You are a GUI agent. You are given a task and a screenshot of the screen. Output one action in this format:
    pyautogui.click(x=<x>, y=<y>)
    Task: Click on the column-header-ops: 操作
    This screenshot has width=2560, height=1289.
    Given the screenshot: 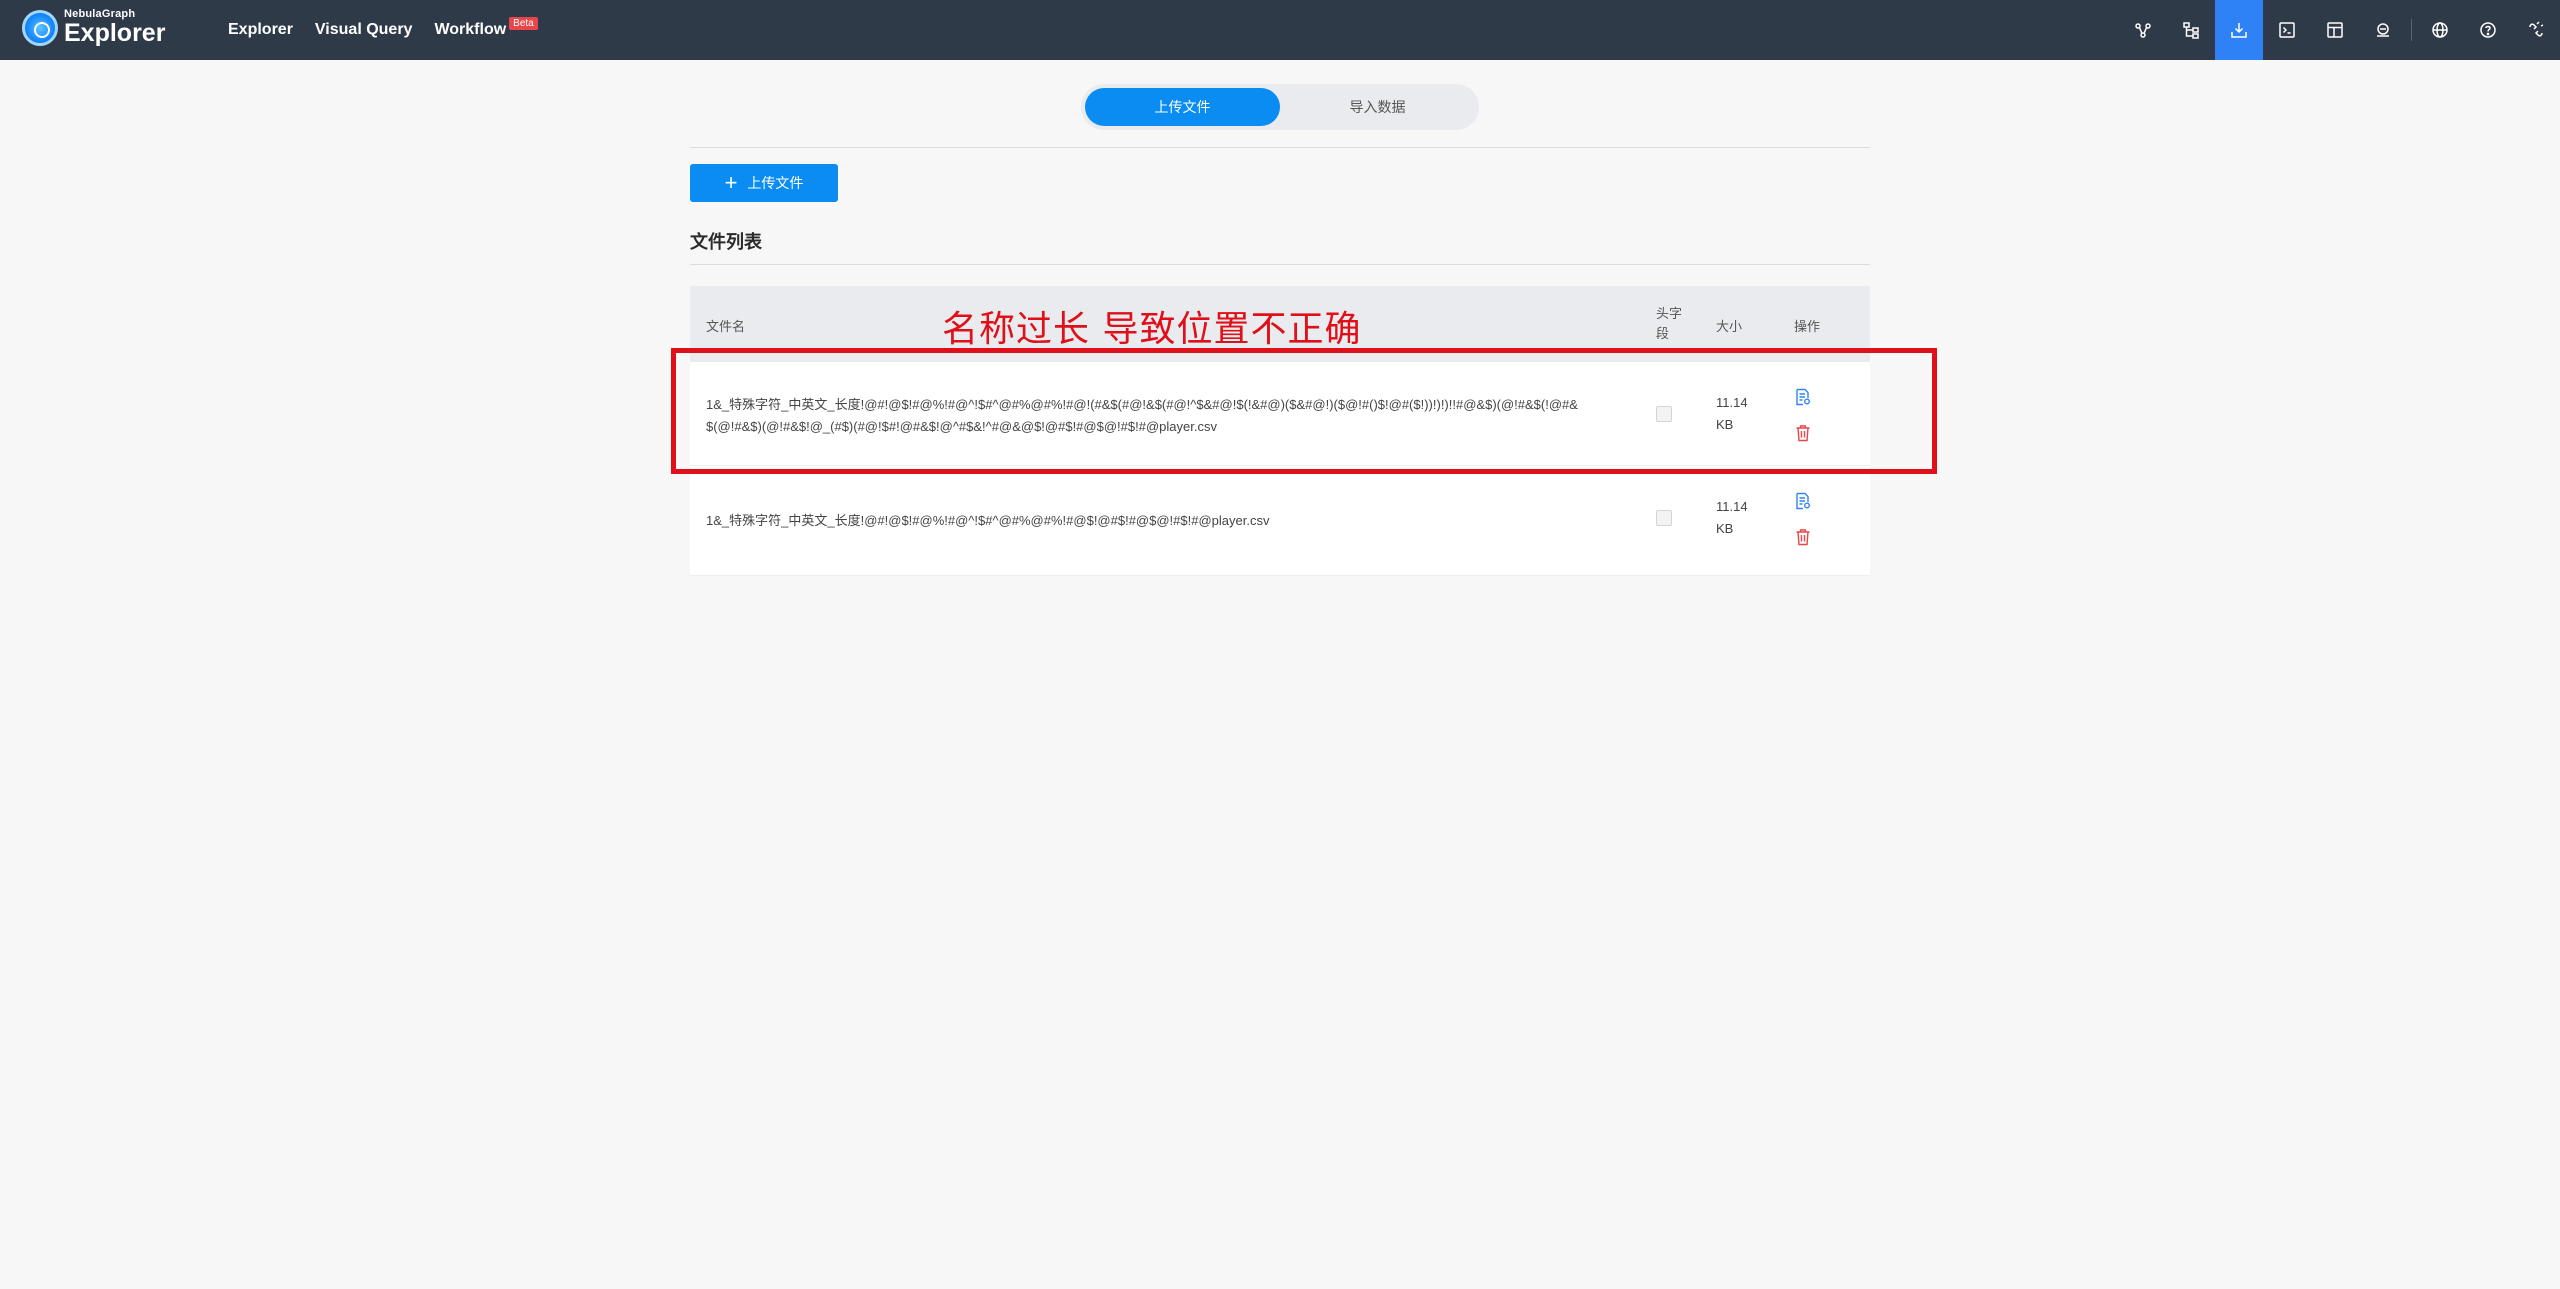 What is the action you would take?
    pyautogui.click(x=1807, y=326)
    